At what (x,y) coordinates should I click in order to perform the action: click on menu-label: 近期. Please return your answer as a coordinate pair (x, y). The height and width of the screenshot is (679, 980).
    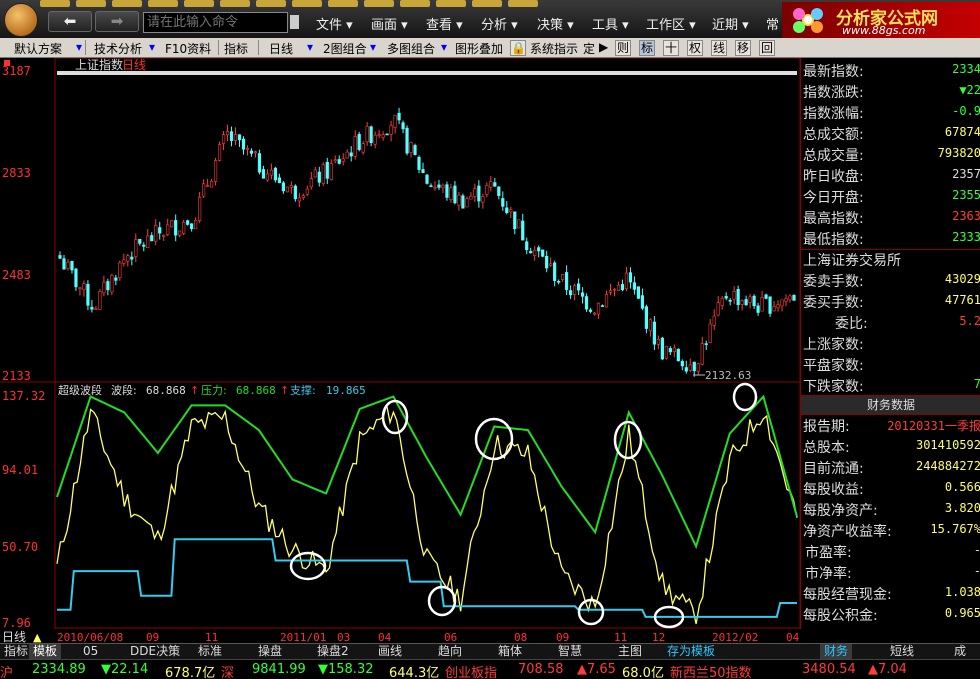
    Looking at the image, I should click on (725, 25).